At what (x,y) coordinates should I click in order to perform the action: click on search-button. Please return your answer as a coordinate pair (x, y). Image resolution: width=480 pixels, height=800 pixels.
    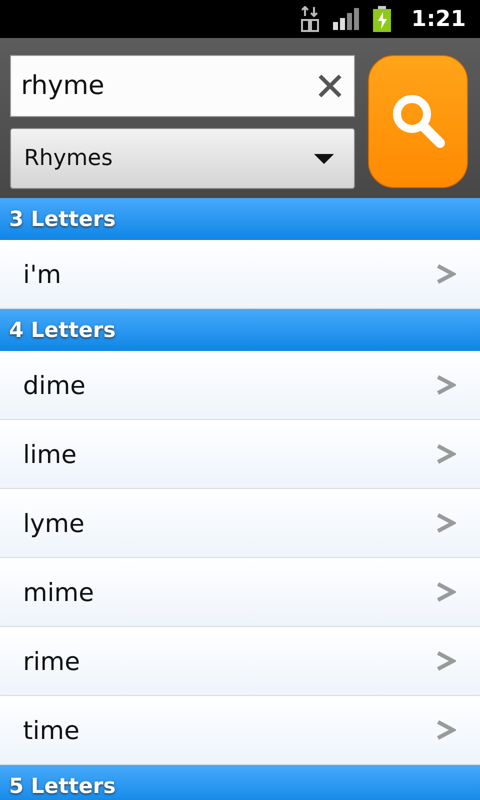
    Looking at the image, I should click on (418, 121).